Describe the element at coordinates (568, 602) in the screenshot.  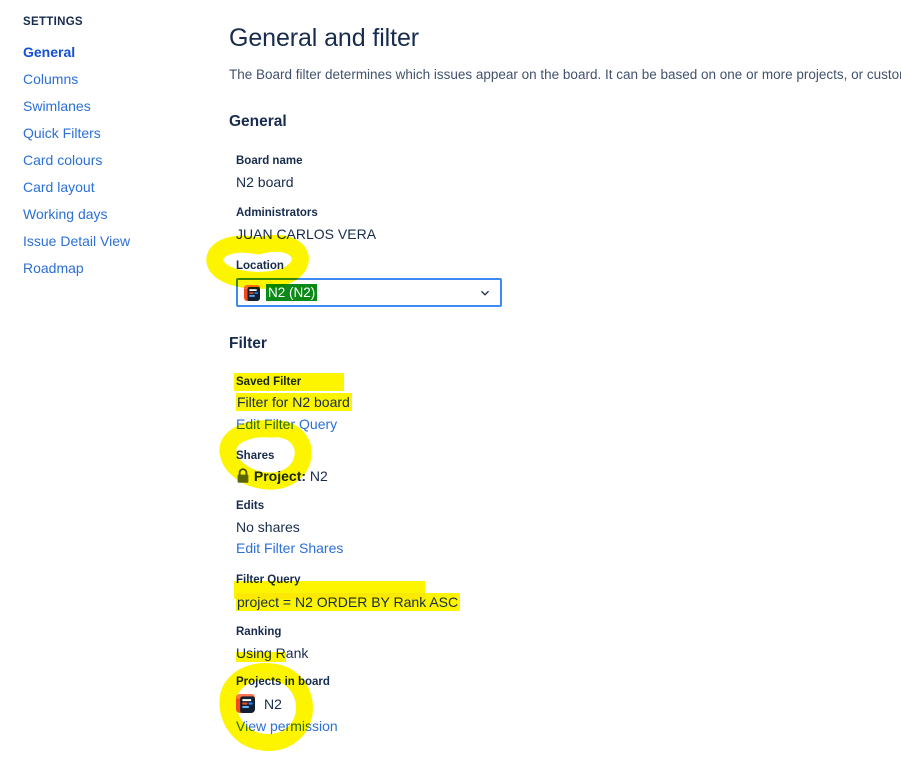
I see `filter-query-value-row: project = N2 ORDER BY Rank ASC` at that location.